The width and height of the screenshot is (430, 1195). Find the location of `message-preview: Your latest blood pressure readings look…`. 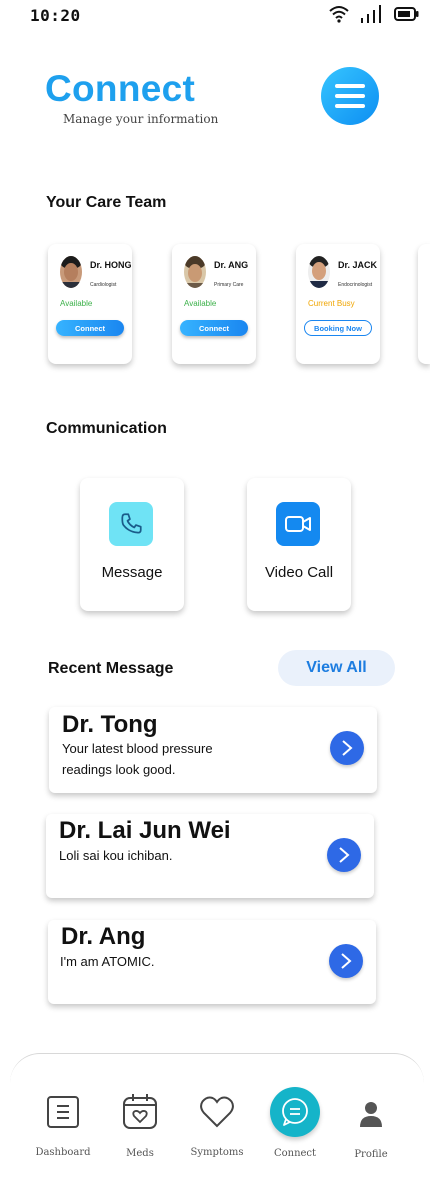

message-preview: Your latest blood pressure readings look… is located at coordinates (137, 759).